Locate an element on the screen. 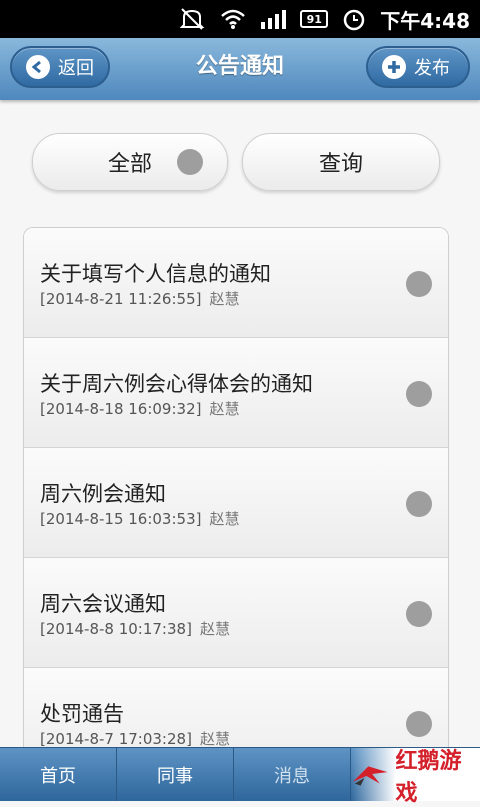 Image resolution: width=480 pixels, height=807 pixels. battery-level: 91 is located at coordinates (314, 19).